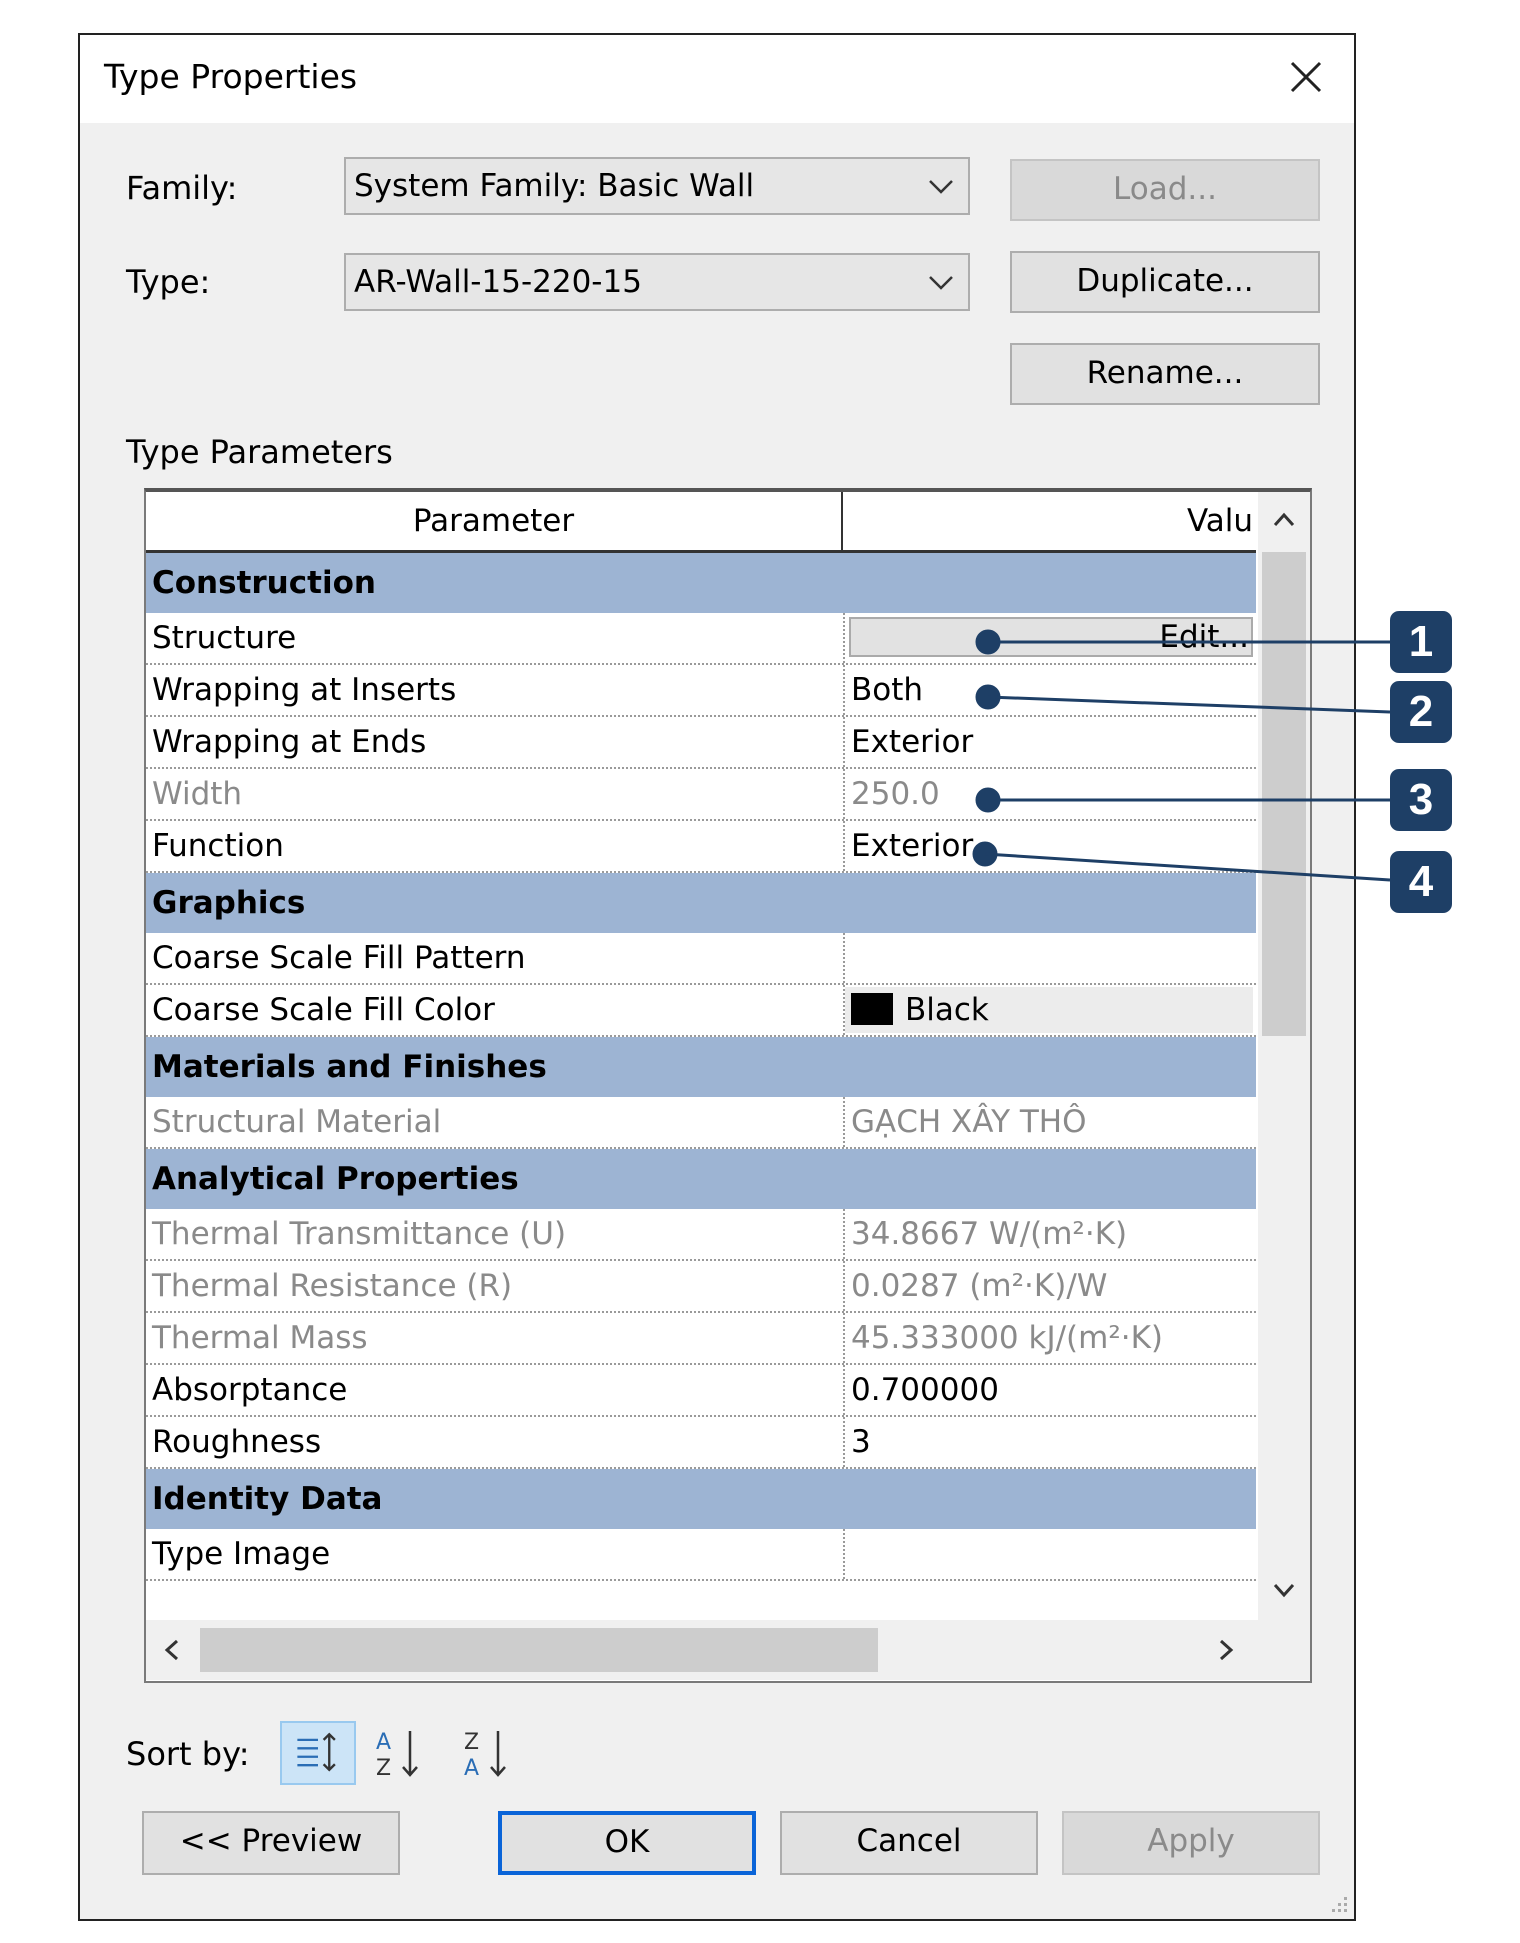 The image size is (1520, 1943). I want to click on group-construction: Construction, so click(701, 583).